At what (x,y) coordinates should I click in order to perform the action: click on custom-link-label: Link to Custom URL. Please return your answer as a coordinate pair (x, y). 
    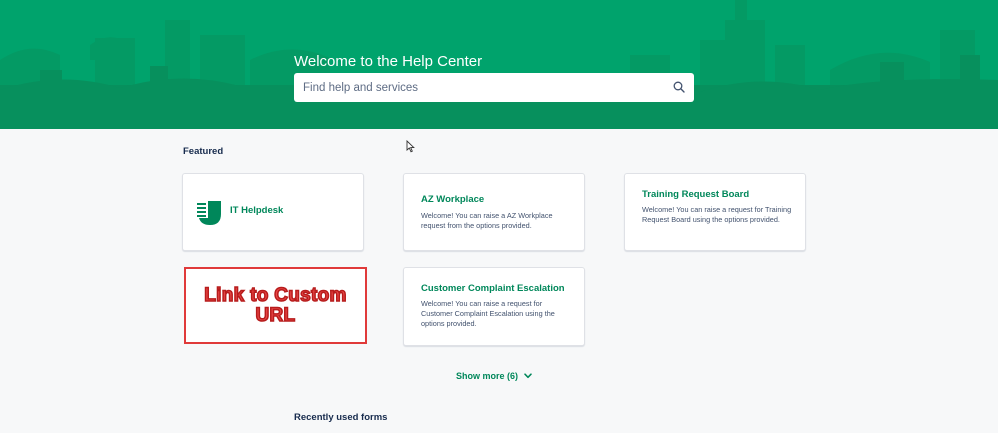
    Looking at the image, I should click on (275, 305).